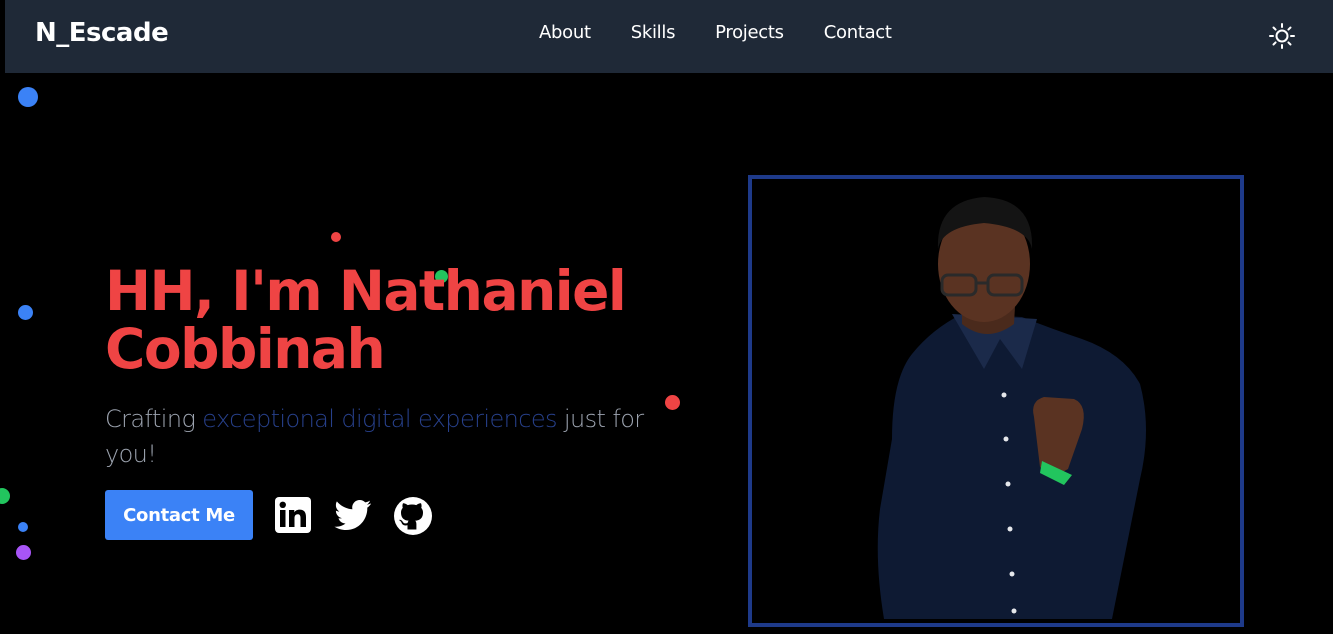 The image size is (1333, 634). What do you see at coordinates (179, 515) in the screenshot?
I see `contact-me-button: Contact Me` at bounding box center [179, 515].